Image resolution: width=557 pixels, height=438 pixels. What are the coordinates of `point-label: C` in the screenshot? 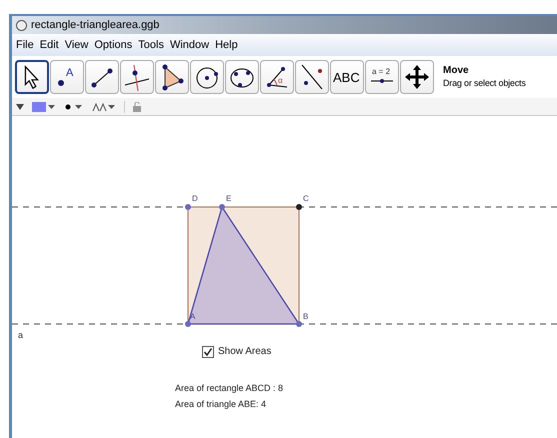 It's located at (306, 198).